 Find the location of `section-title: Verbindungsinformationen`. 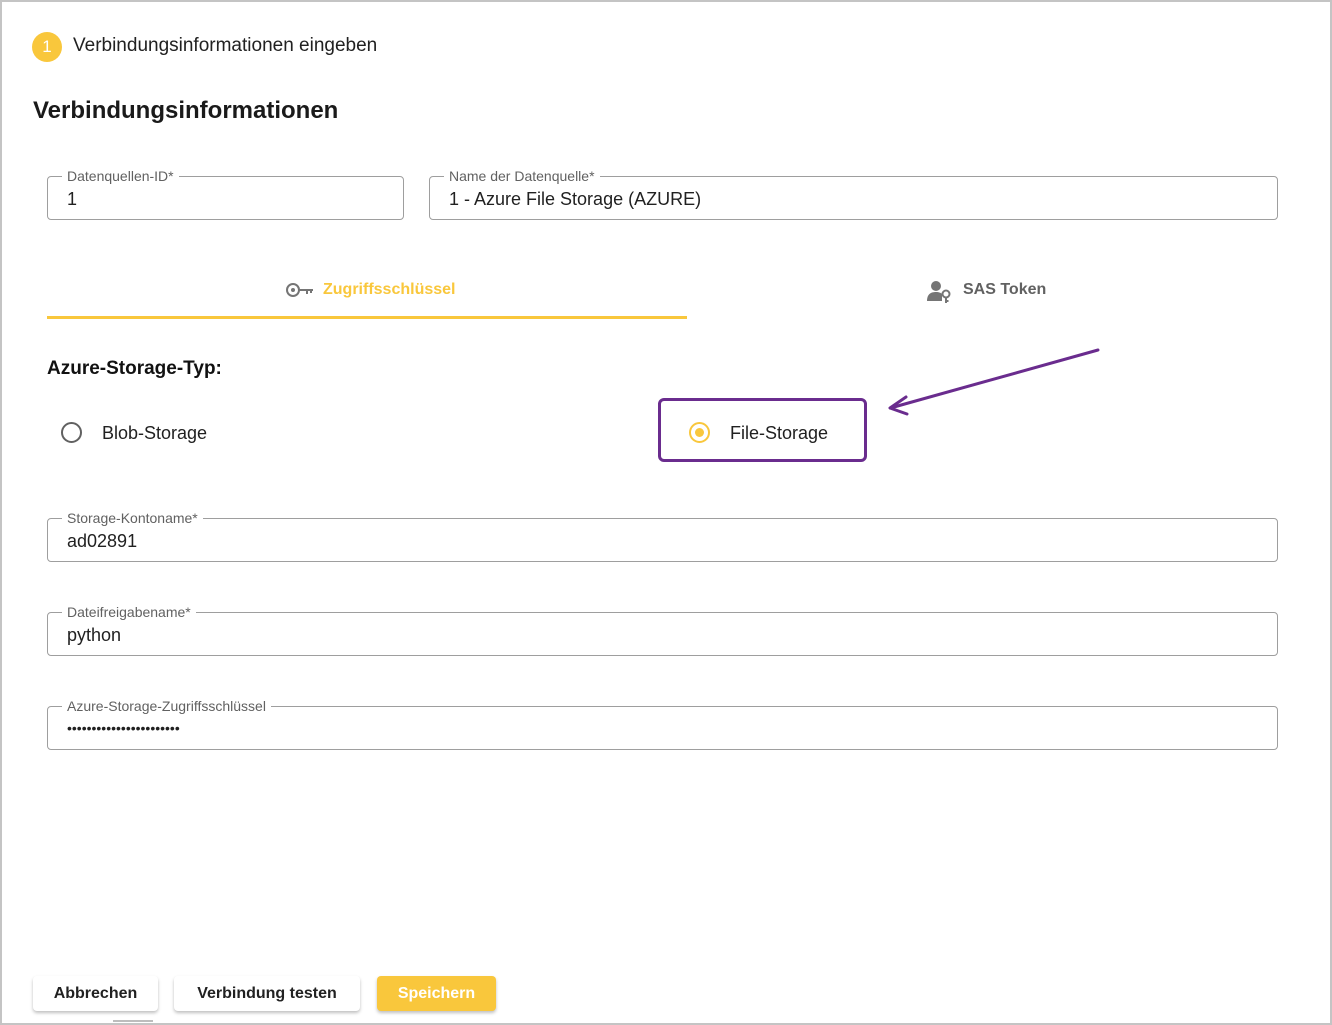

section-title: Verbindungsinformationen is located at coordinates (186, 110).